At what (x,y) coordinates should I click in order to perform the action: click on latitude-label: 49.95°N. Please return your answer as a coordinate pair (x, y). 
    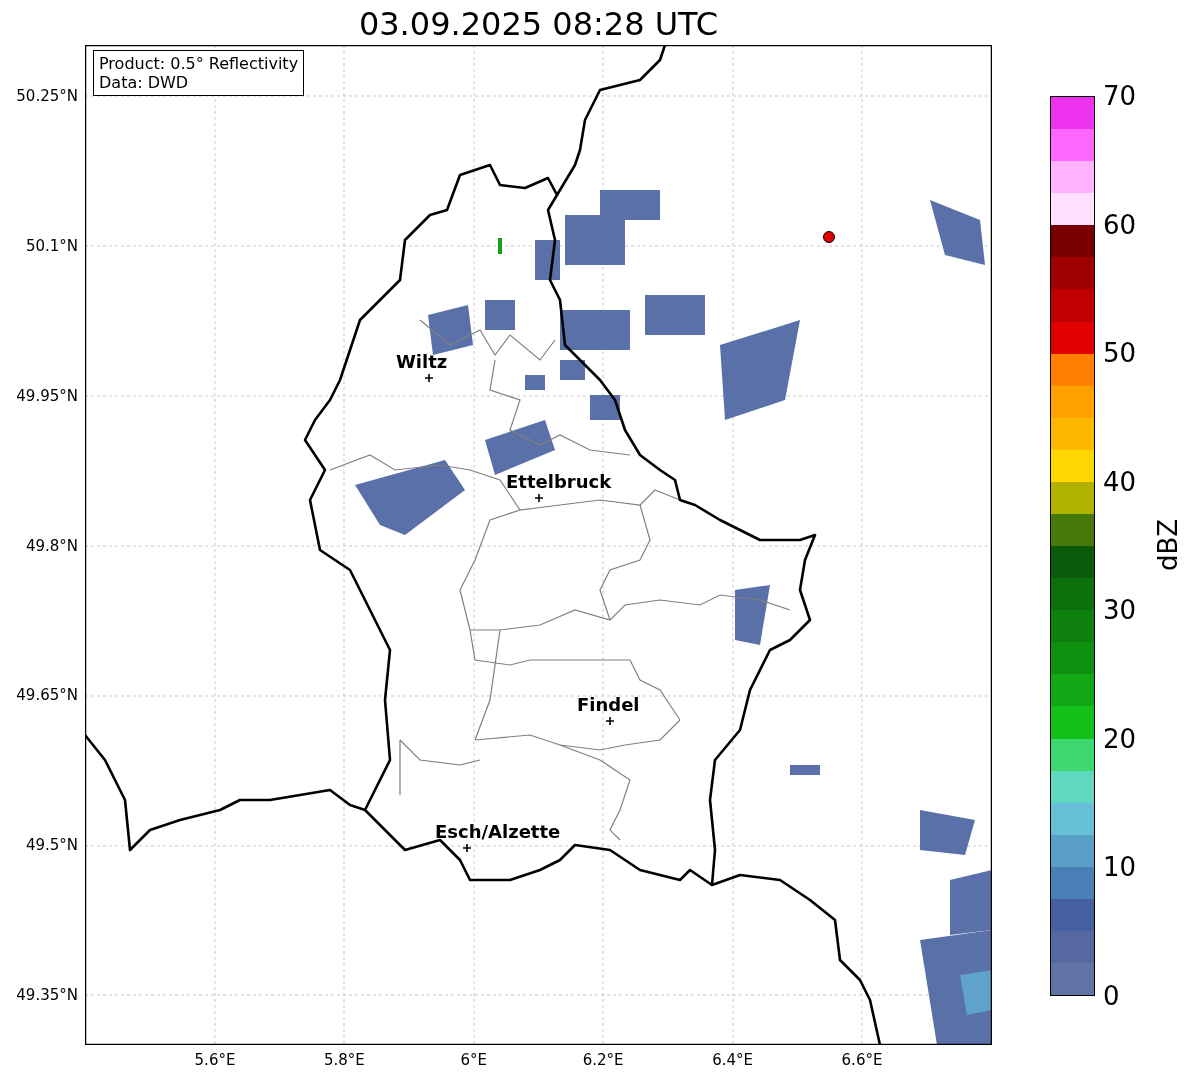
    Looking at the image, I should click on (47, 395).